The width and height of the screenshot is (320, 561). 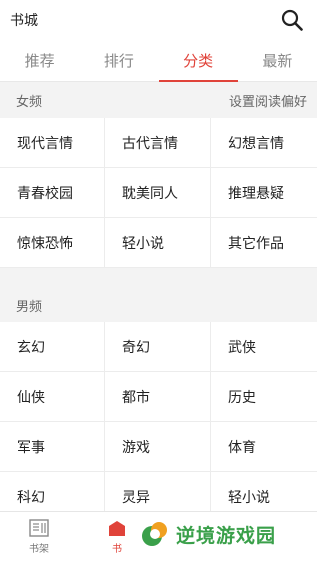 What do you see at coordinates (39, 60) in the screenshot?
I see `tab-recommend: 推荐` at bounding box center [39, 60].